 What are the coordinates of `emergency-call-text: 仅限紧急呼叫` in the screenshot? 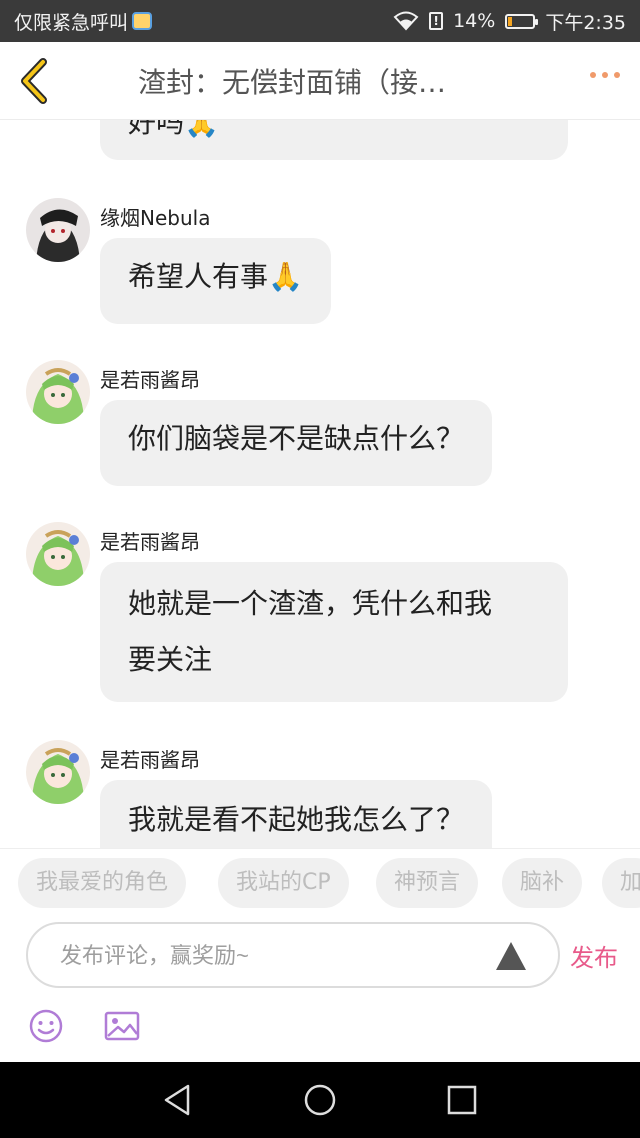 It's located at (71, 22).